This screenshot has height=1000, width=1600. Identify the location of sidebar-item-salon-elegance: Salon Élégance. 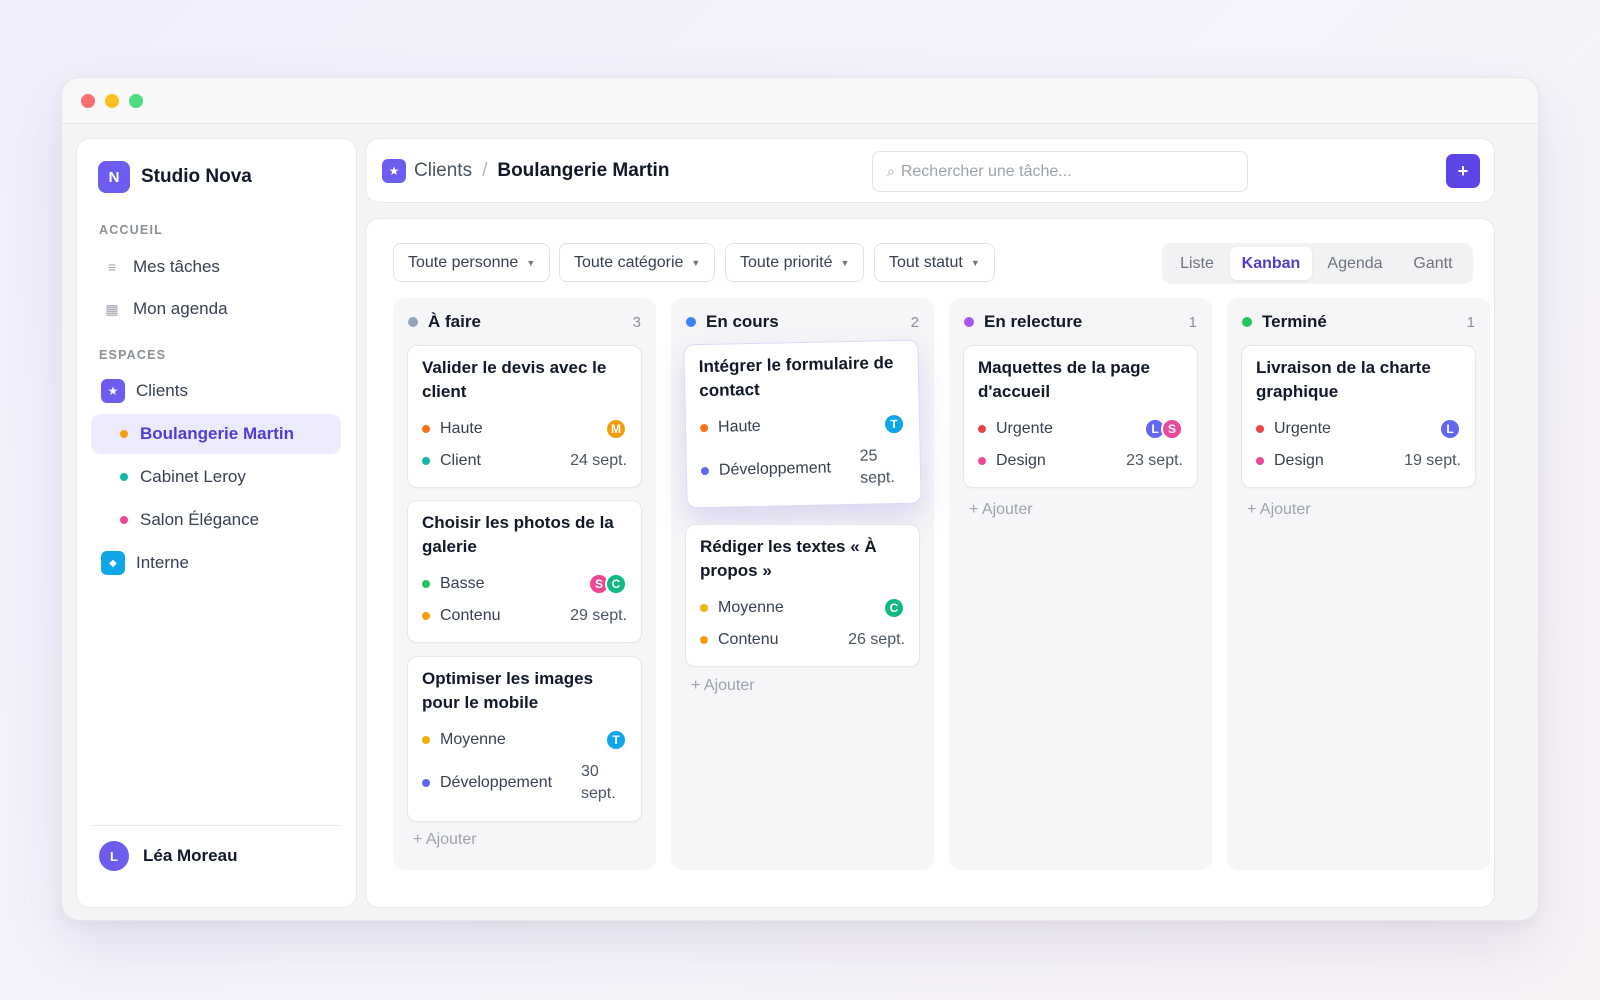
(216, 520).